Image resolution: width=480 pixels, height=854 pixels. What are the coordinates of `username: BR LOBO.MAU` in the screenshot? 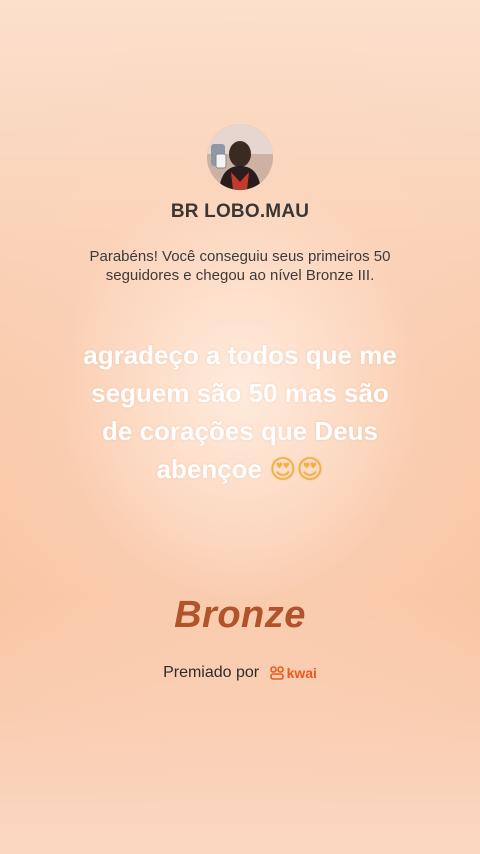 It's located at (240, 211).